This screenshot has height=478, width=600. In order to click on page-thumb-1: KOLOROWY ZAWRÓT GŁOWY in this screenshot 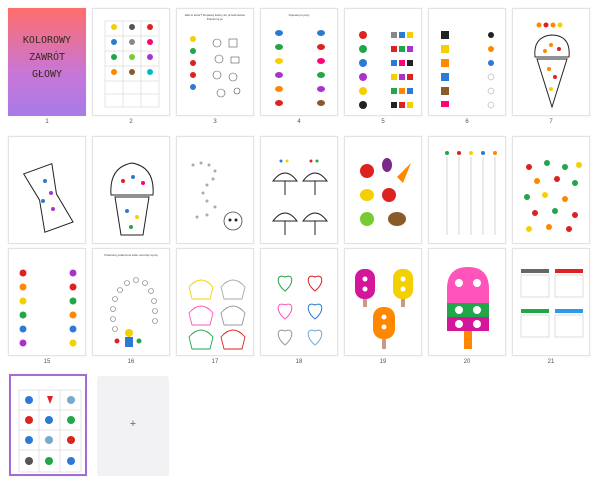, I will do `click(47, 62)`.